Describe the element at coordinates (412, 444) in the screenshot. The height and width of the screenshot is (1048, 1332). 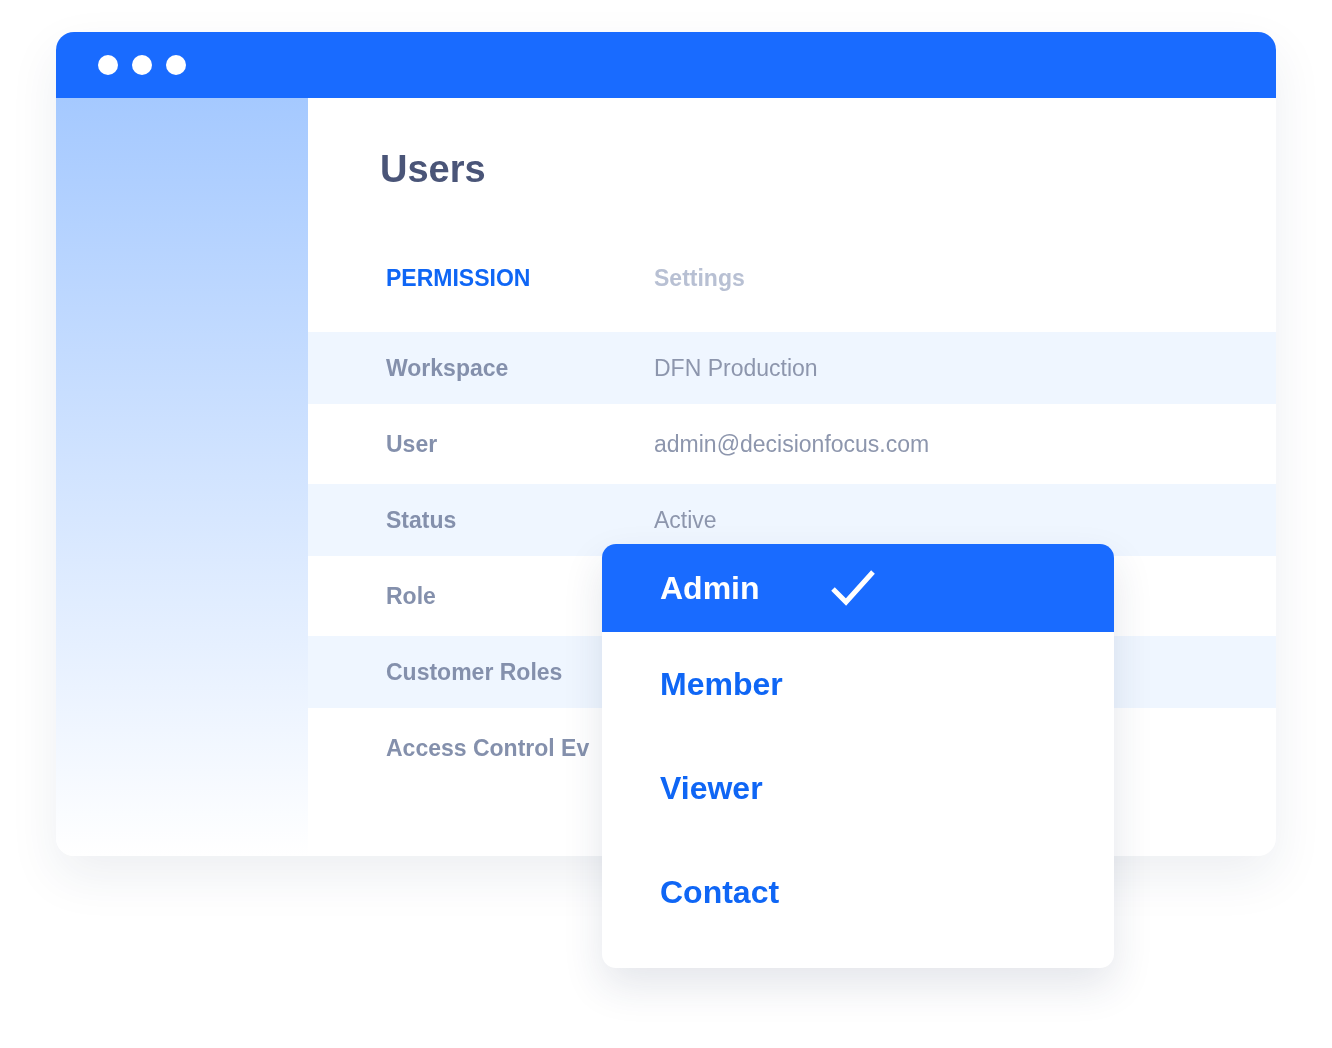
I see `field-label: User` at that location.